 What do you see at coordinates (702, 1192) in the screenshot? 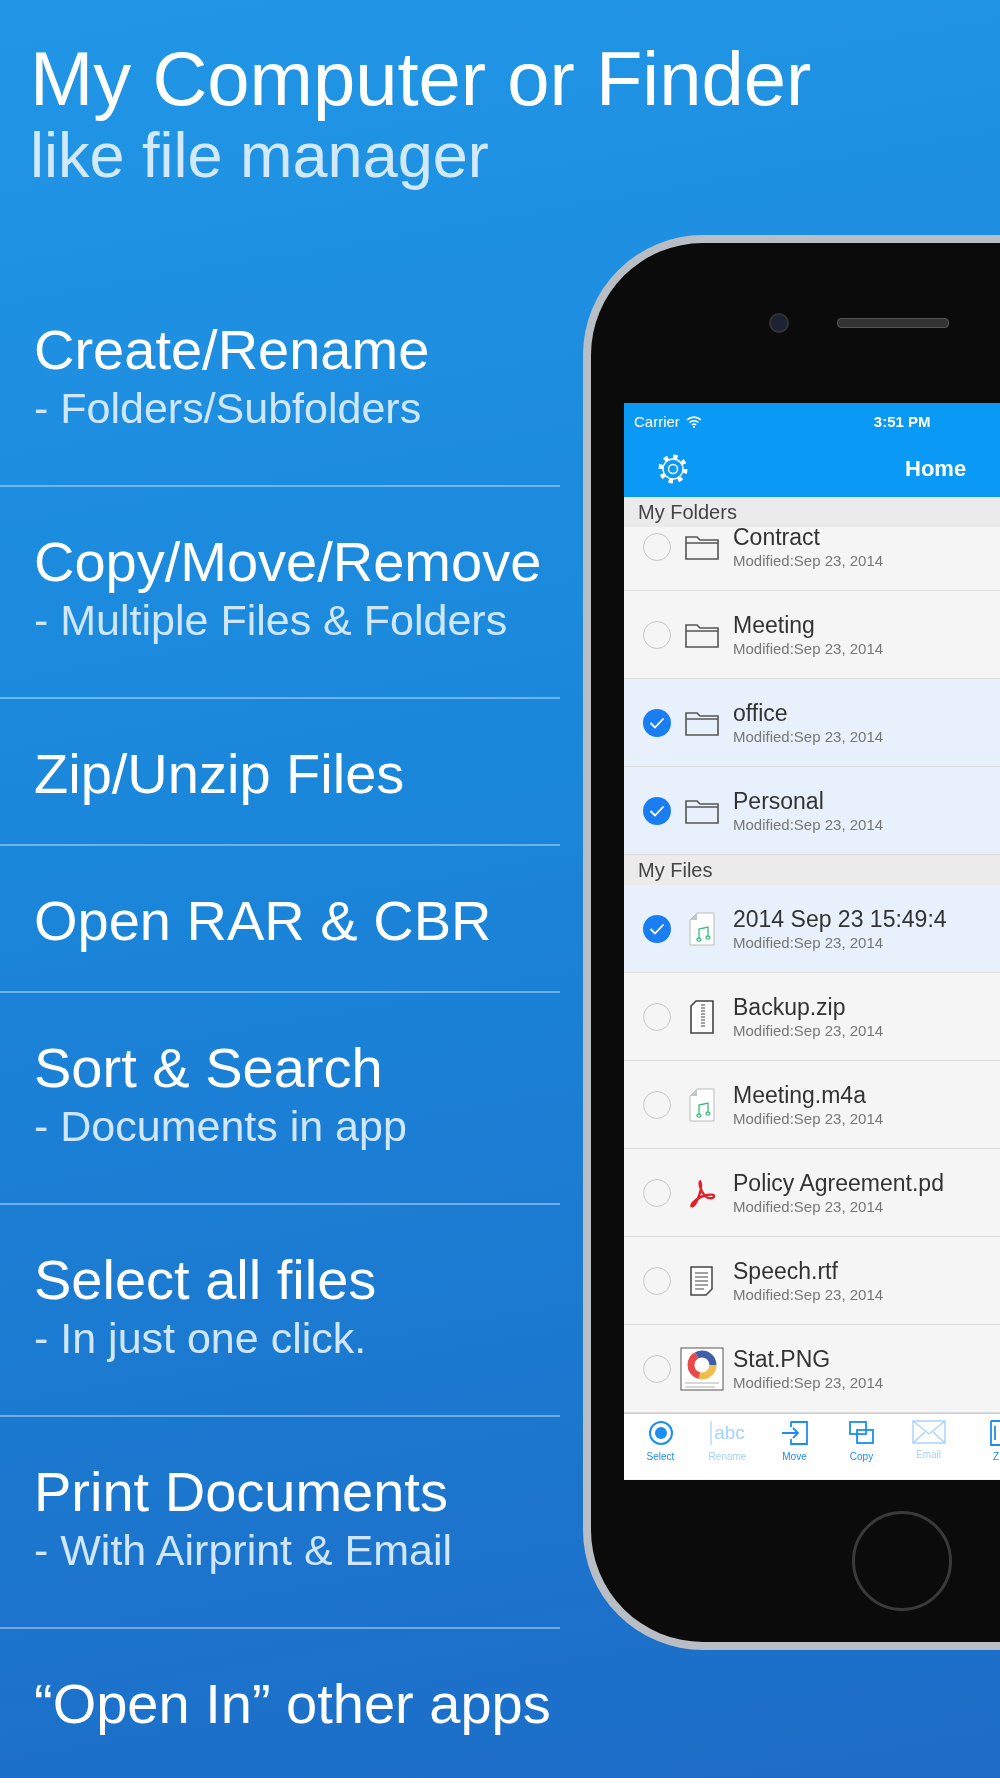
I see `pdf-icon` at bounding box center [702, 1192].